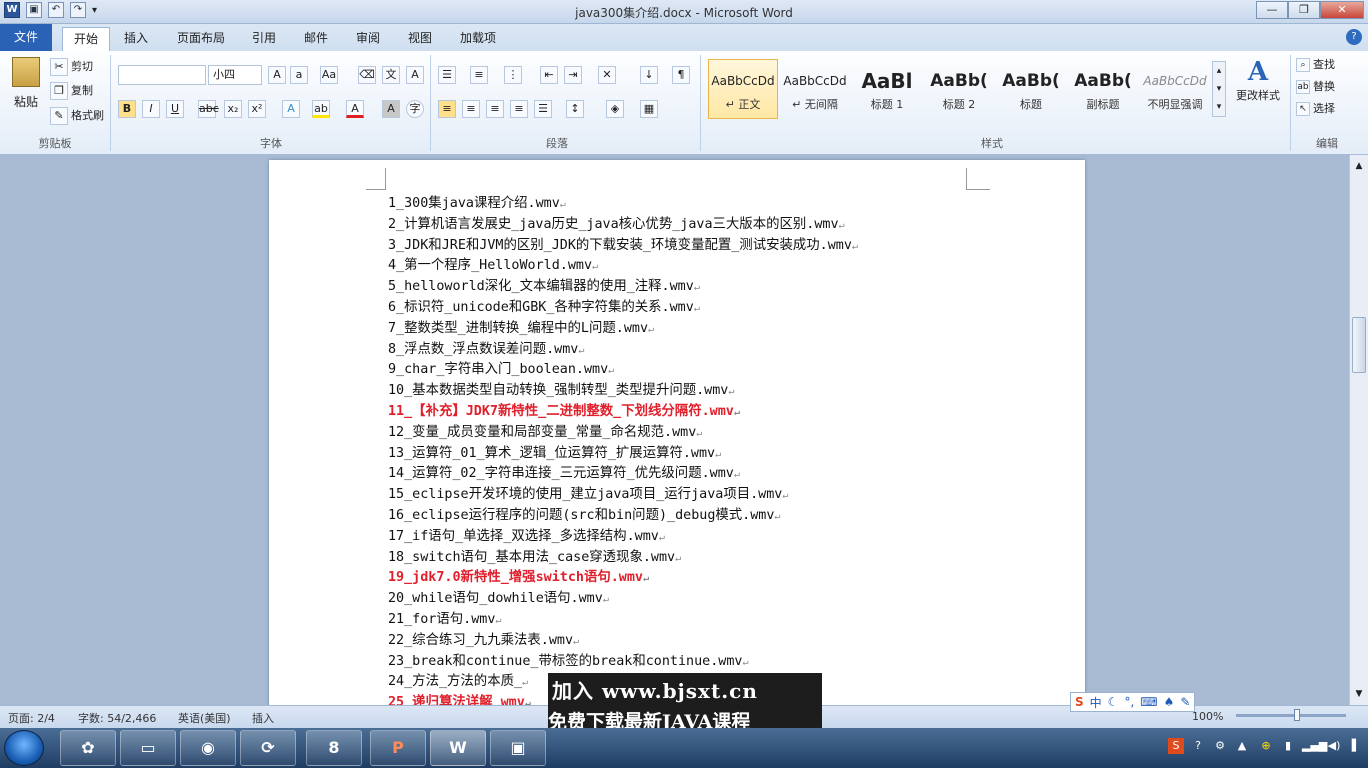 This screenshot has width=1368, height=768. What do you see at coordinates (688, 620) in the screenshot?
I see `document-line: 21_for语句.wmv↵` at bounding box center [688, 620].